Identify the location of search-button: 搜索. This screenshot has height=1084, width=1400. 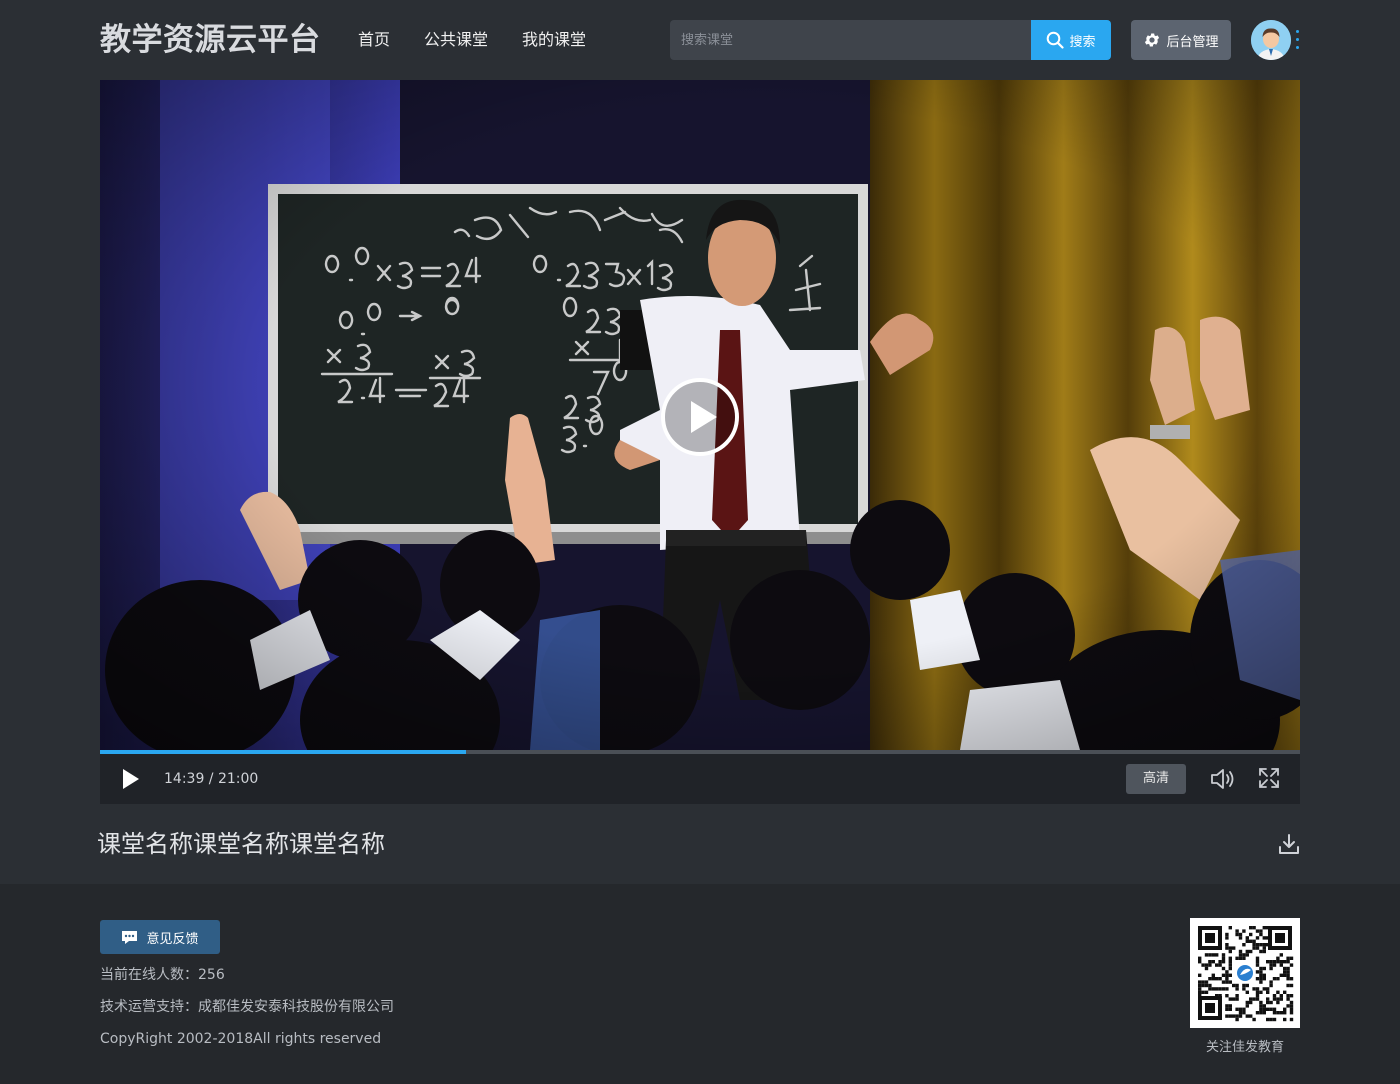
(1071, 40).